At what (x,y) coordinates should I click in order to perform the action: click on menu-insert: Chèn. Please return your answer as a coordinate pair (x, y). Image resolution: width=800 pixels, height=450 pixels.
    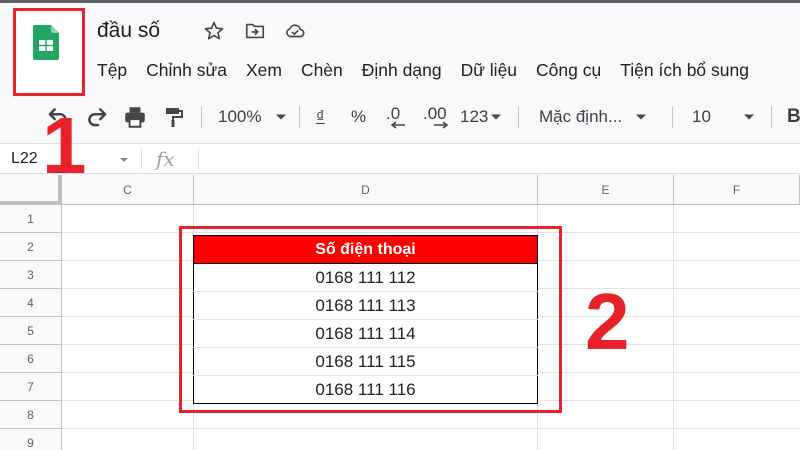
    Looking at the image, I should click on (322, 70).